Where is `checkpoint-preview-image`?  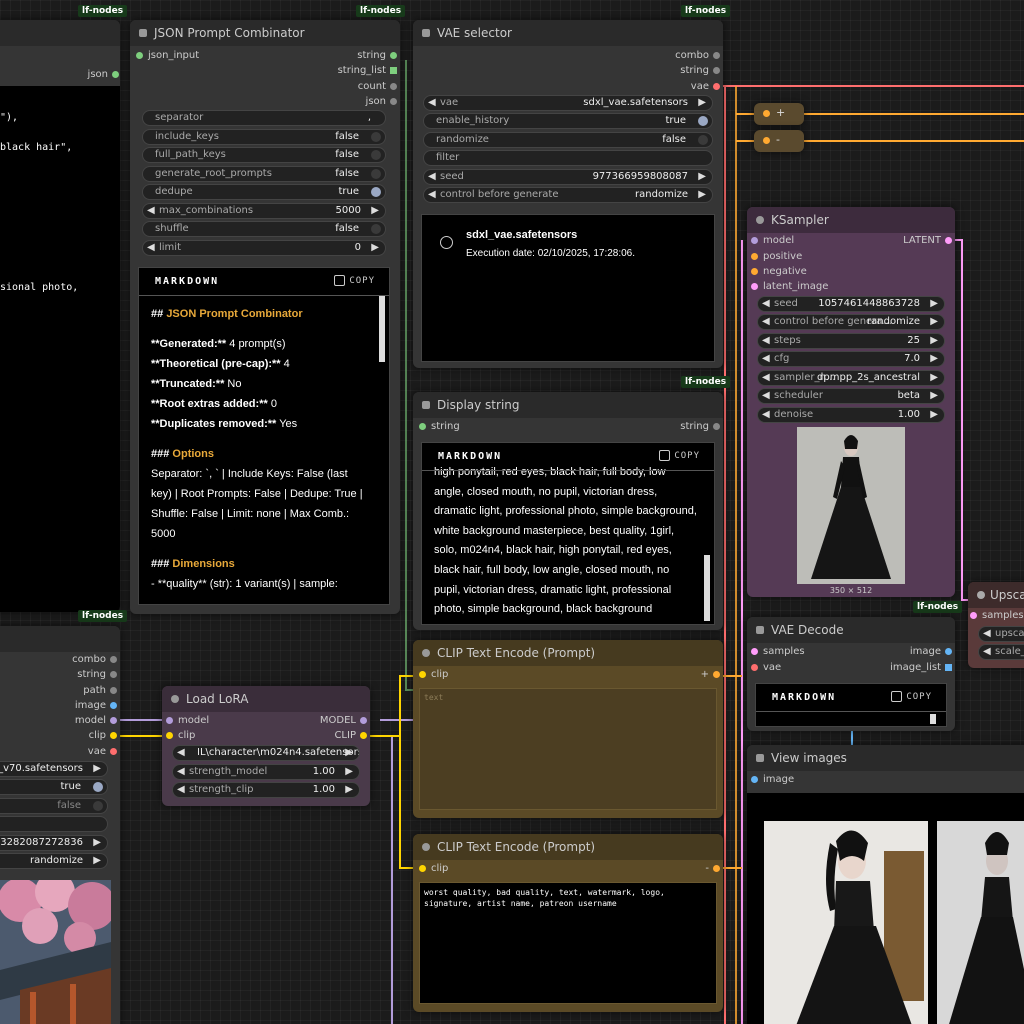
checkpoint-preview-image is located at coordinates (55, 952).